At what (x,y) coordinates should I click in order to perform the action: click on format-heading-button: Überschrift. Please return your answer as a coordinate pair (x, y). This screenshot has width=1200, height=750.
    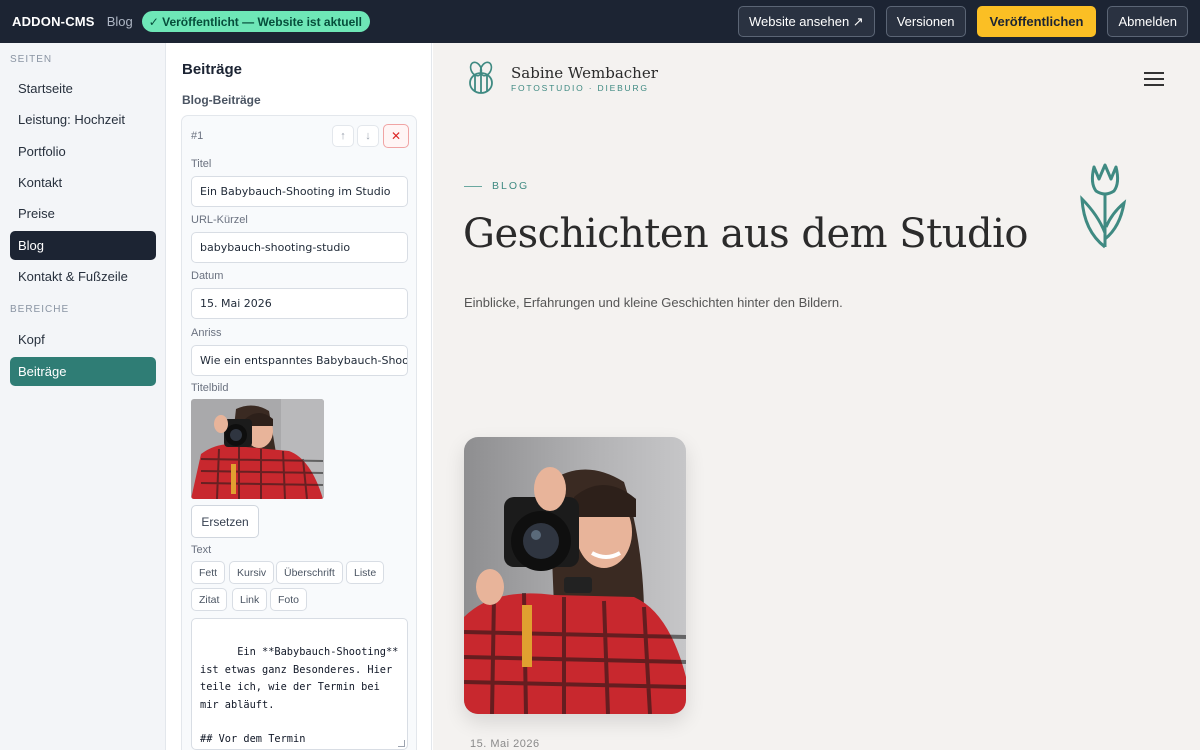
    Looking at the image, I should click on (309, 572).